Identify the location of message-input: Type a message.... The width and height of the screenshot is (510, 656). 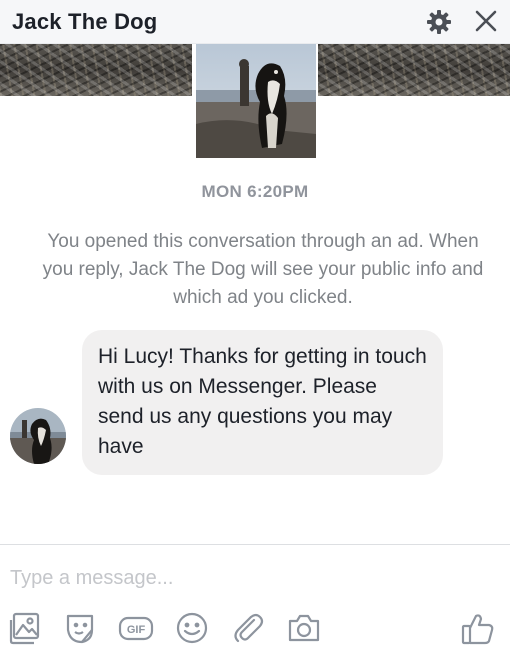
(210, 578).